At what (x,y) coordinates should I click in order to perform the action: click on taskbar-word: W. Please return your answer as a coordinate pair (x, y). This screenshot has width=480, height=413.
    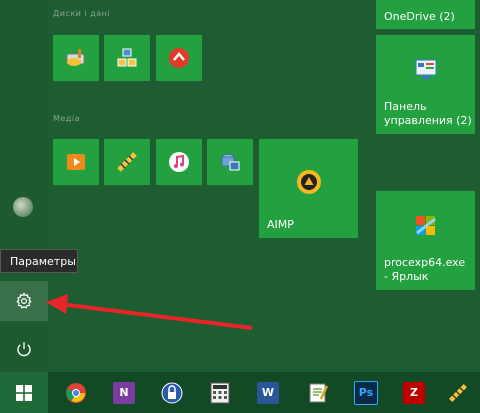
    Looking at the image, I should click on (268, 392).